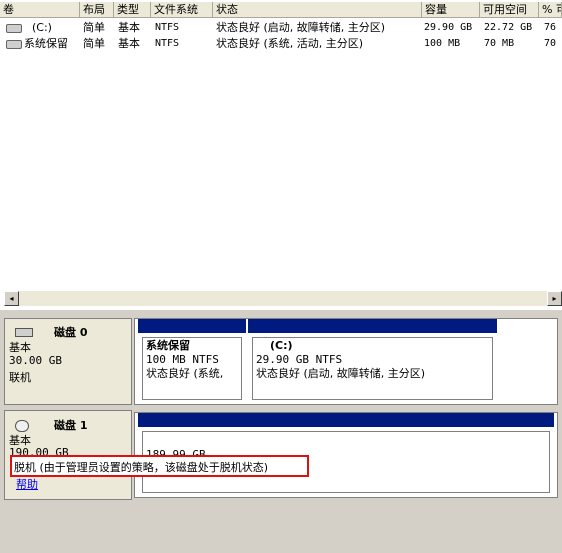 The width and height of the screenshot is (562, 553). What do you see at coordinates (27, 484) in the screenshot?
I see `help-link: 帮助` at bounding box center [27, 484].